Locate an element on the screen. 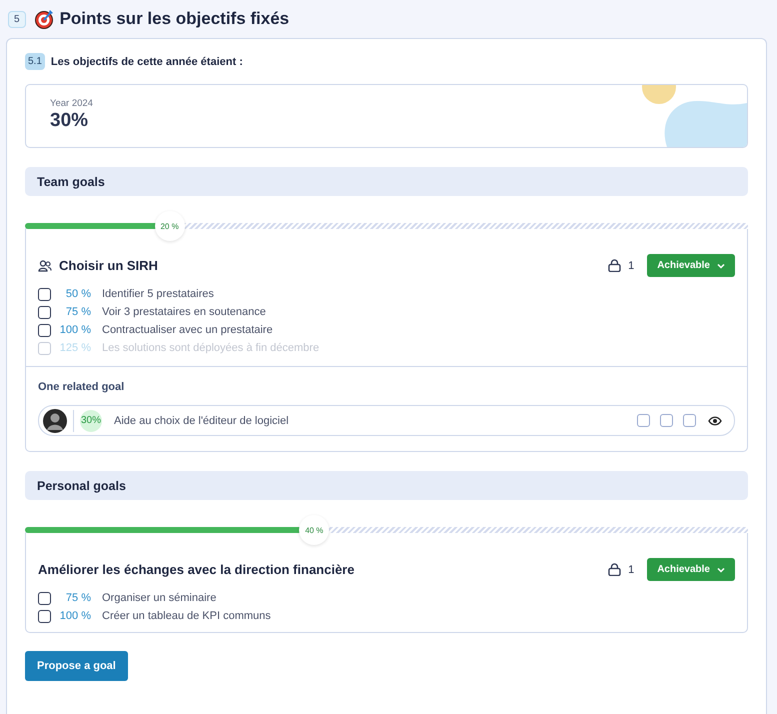 The height and width of the screenshot is (714, 777). section-title: Points sur les objectifs fixés is located at coordinates (175, 19).